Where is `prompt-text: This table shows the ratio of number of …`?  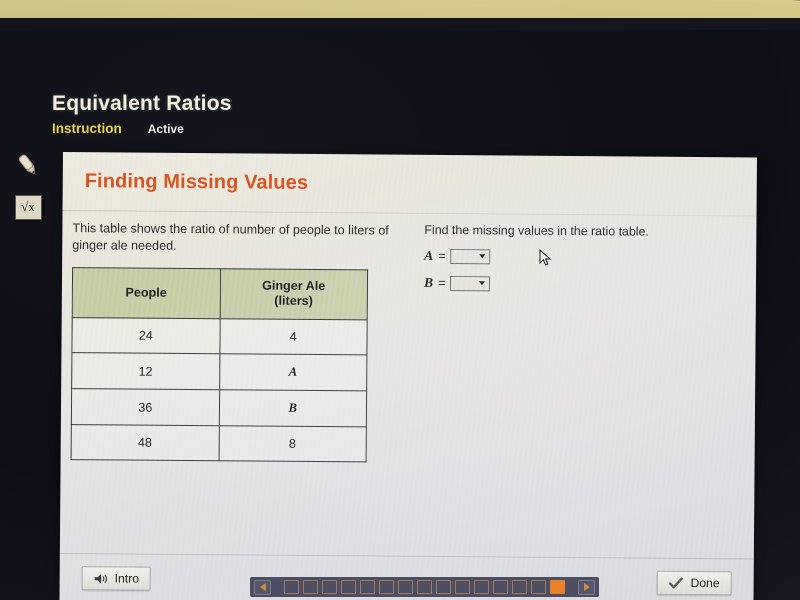 prompt-text: This table shows the ratio of number of … is located at coordinates (230, 237).